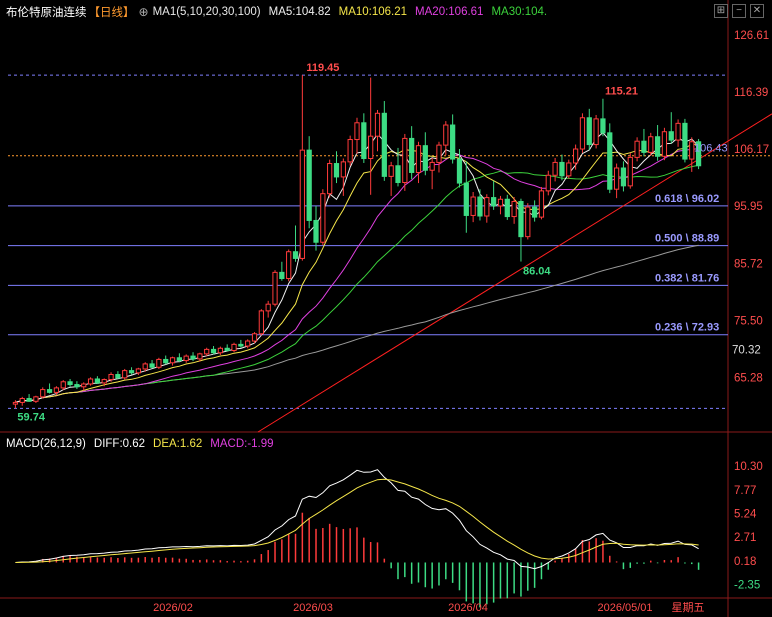 This screenshot has width=772, height=617. I want to click on price-tick-label: 95.95, so click(748, 207).